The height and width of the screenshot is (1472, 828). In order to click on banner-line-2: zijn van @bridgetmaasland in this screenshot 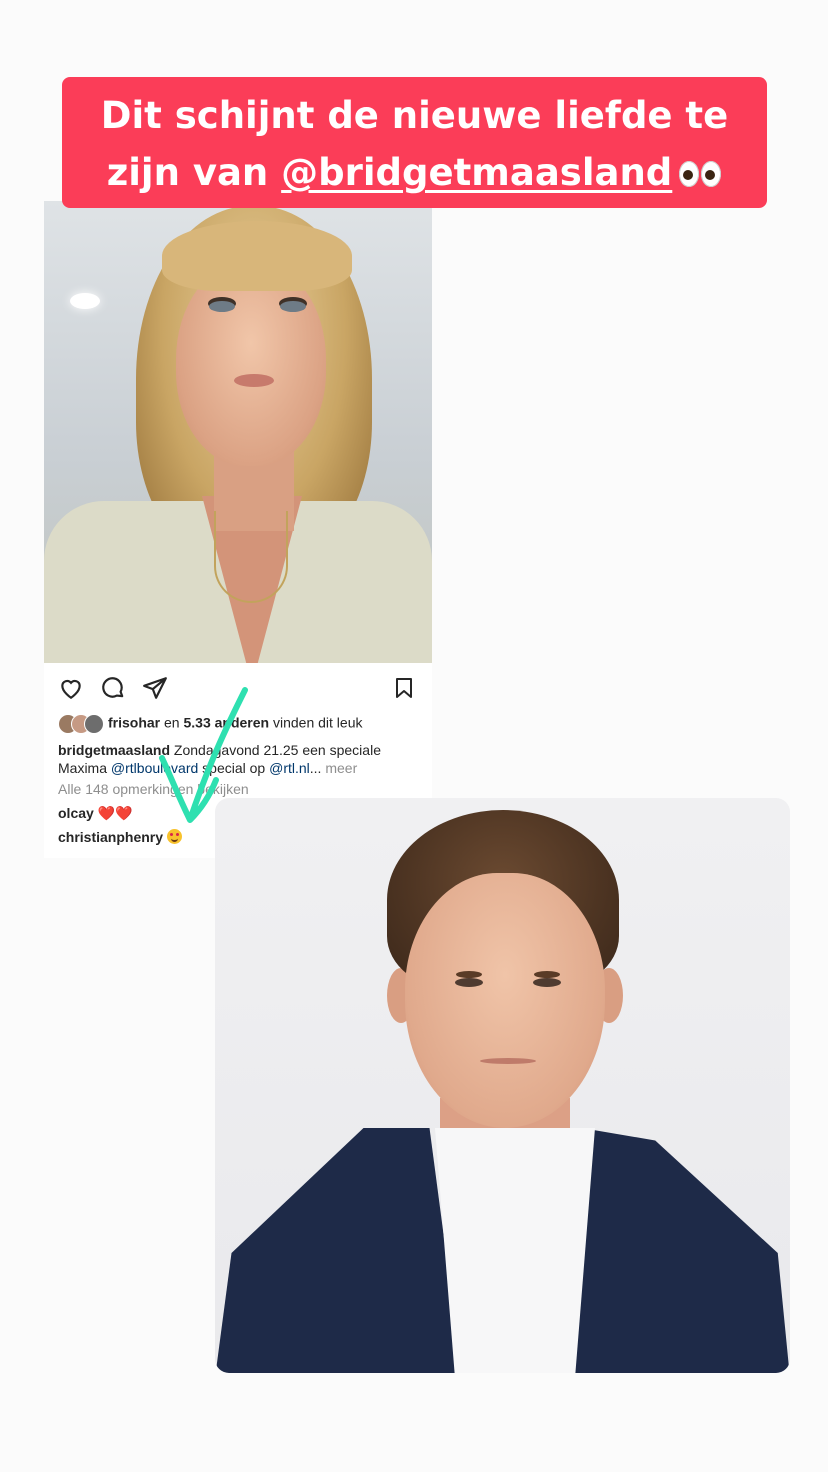, I will do `click(414, 173)`.